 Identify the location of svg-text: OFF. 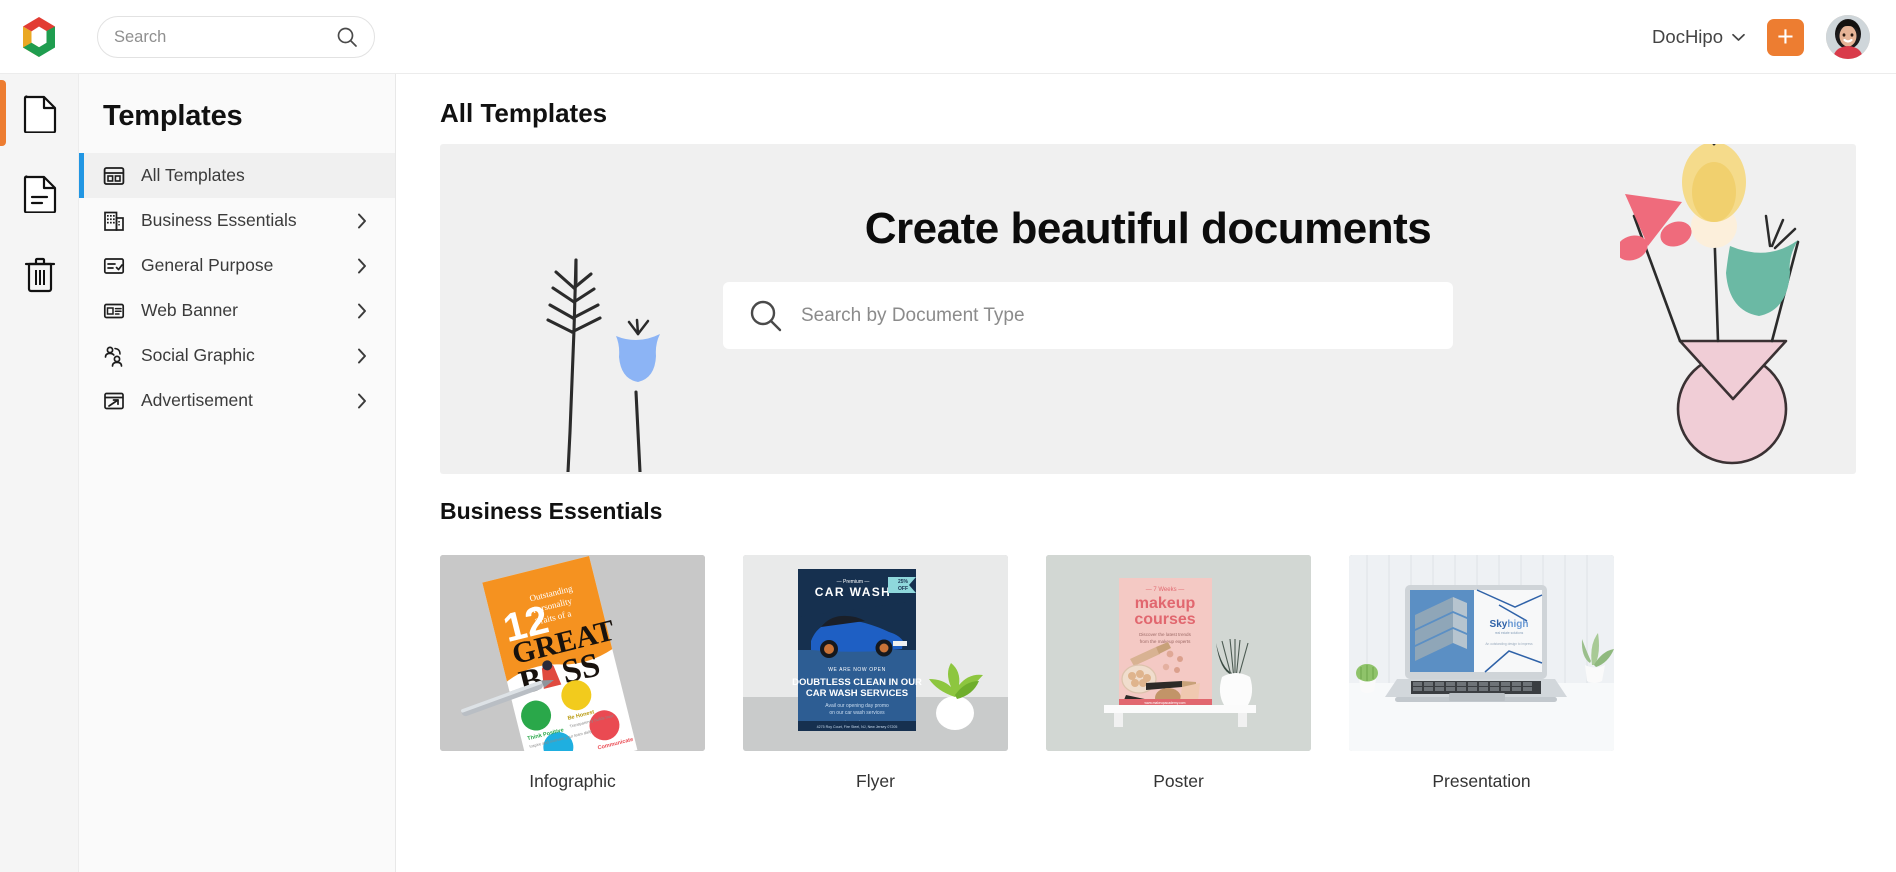
(903, 589).